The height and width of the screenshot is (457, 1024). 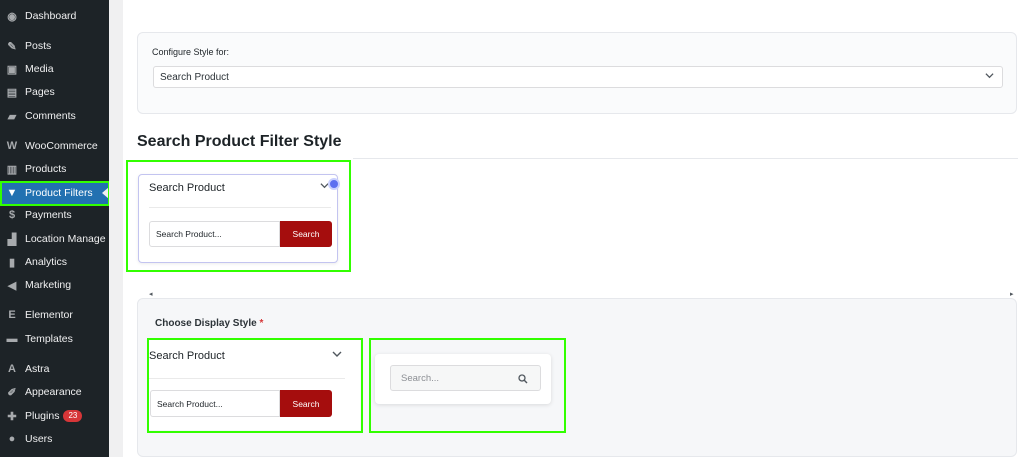 What do you see at coordinates (12, 262) in the screenshot?
I see `analytics-icon: ▮` at bounding box center [12, 262].